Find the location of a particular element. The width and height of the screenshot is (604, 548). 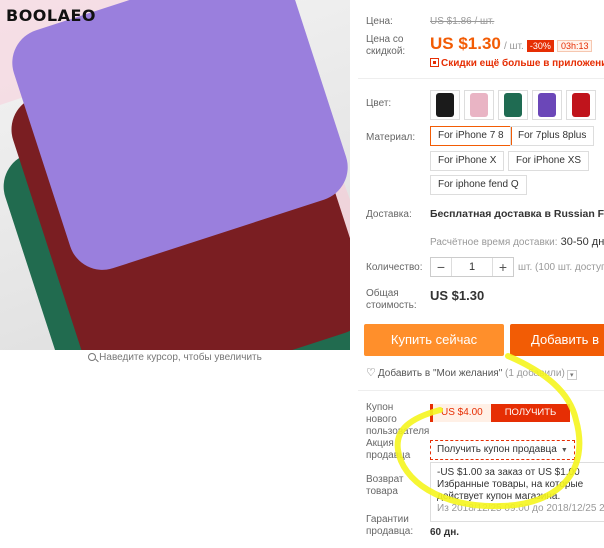

total-label: Общая стоимость: is located at coordinates (391, 299).